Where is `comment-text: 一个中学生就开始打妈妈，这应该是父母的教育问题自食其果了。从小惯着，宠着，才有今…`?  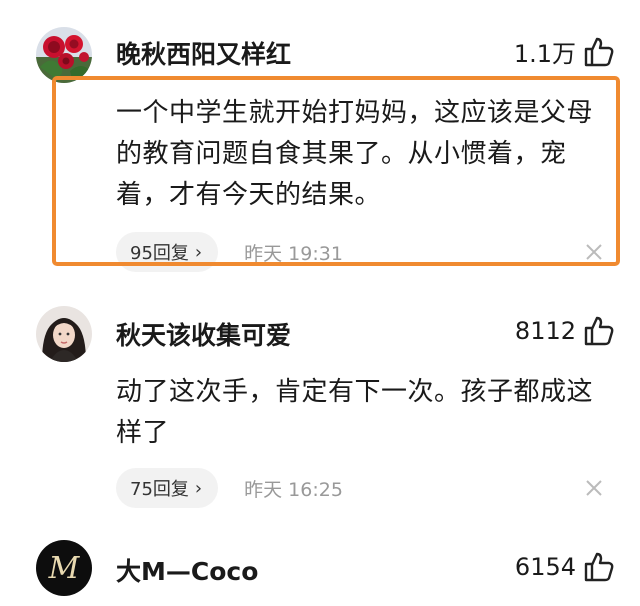 comment-text: 一个中学生就开始打妈妈，这应该是父母的教育问题自食其果了。从小惯着，宠着，才有今… is located at coordinates (355, 154).